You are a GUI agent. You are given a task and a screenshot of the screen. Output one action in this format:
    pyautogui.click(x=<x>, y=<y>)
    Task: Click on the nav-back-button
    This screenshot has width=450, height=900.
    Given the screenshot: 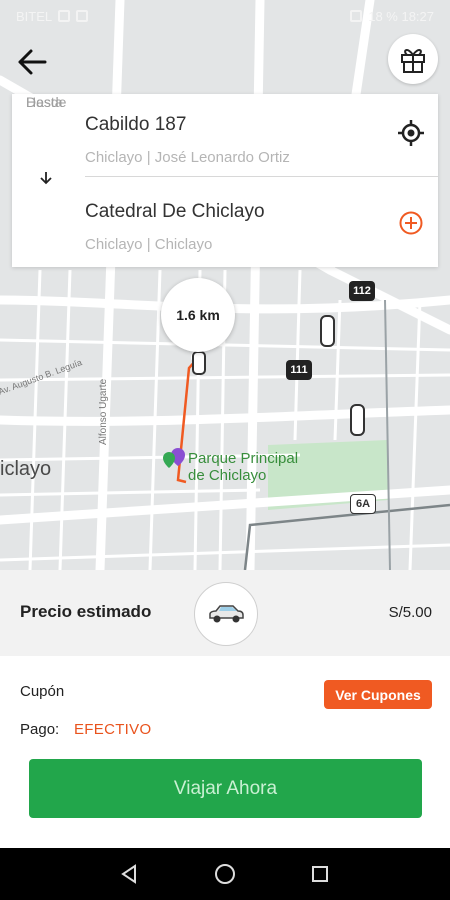 What is the action you would take?
    pyautogui.click(x=129, y=874)
    